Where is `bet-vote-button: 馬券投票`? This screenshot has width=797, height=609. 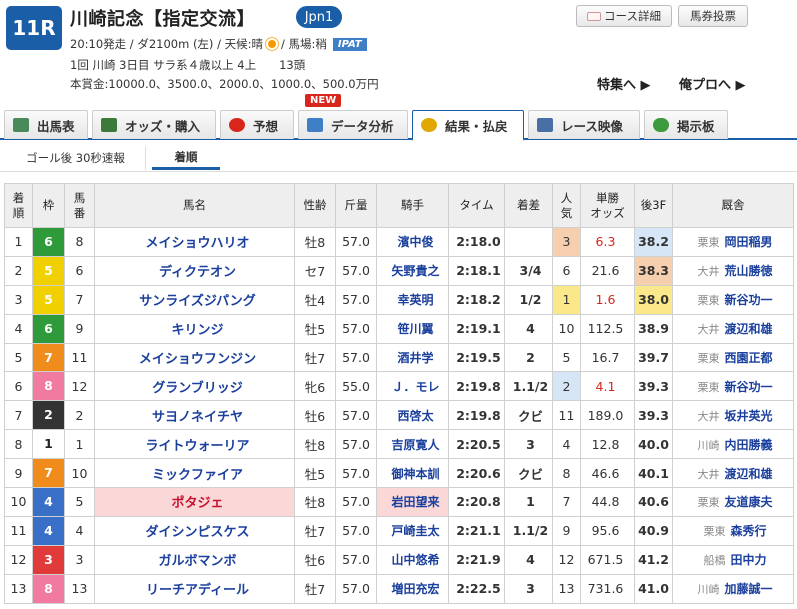
bet-vote-button: 馬券投票 is located at coordinates (713, 16).